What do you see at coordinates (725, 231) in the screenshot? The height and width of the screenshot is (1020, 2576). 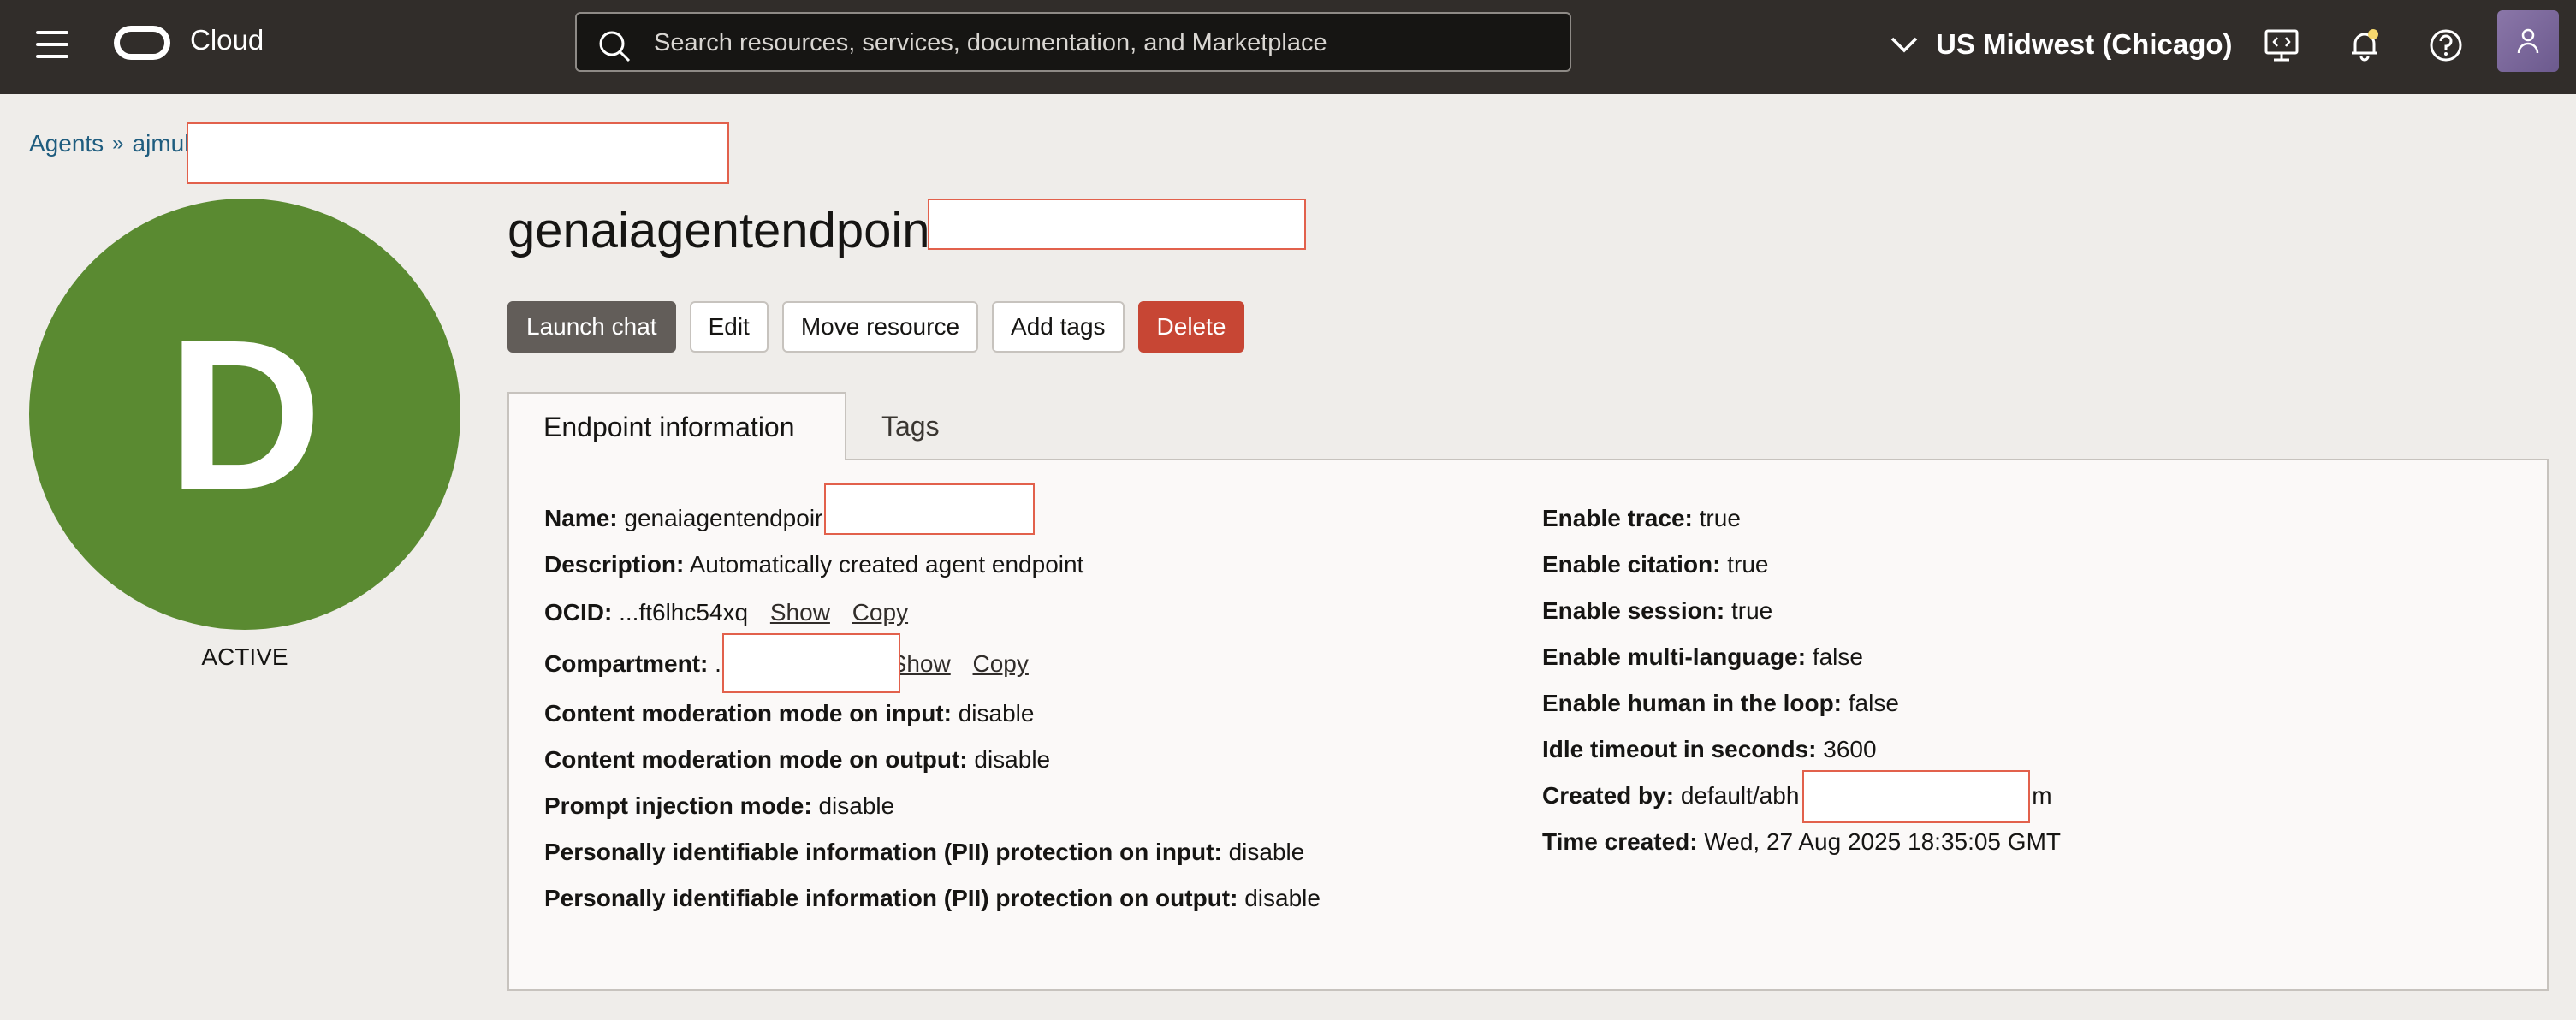 I see `page-title: genaiagentendpoint` at bounding box center [725, 231].